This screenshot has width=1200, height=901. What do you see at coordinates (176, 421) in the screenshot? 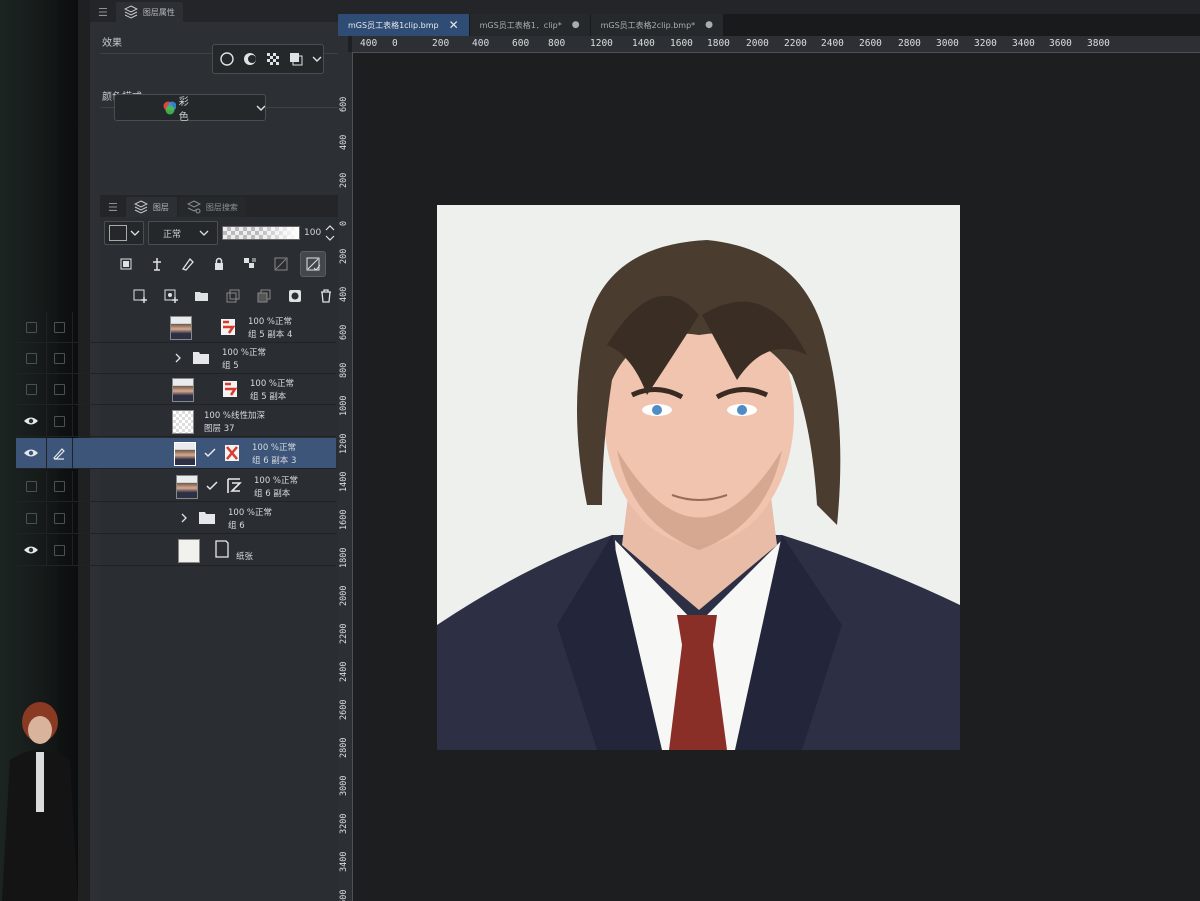
I see `layer-row: 100 %线性加深 图层 37` at bounding box center [176, 421].